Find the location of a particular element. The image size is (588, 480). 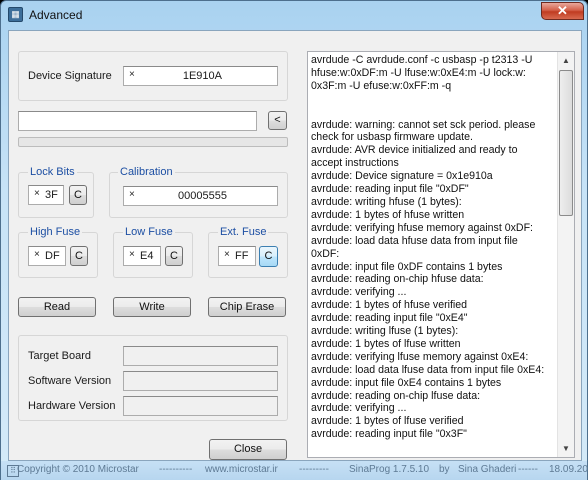

target-board-field is located at coordinates (200, 356).